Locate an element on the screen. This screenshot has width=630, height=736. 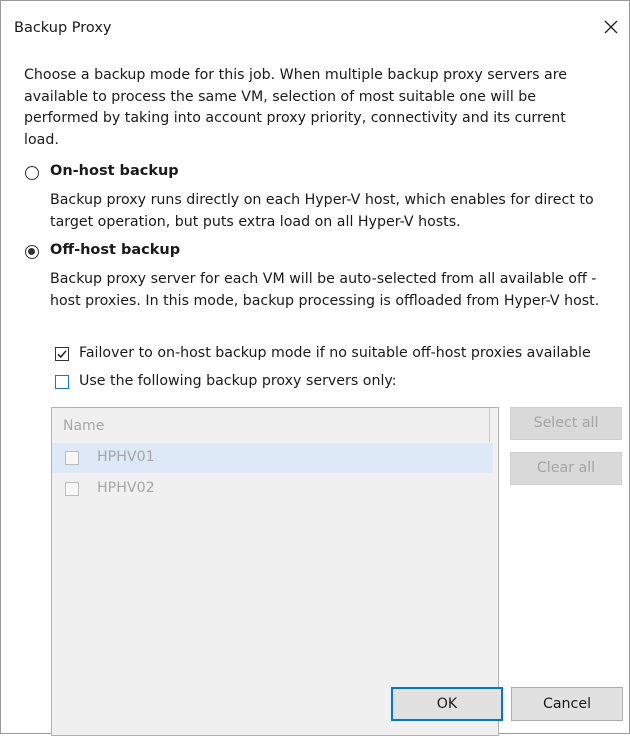
off-host-radio is located at coordinates (32, 252).